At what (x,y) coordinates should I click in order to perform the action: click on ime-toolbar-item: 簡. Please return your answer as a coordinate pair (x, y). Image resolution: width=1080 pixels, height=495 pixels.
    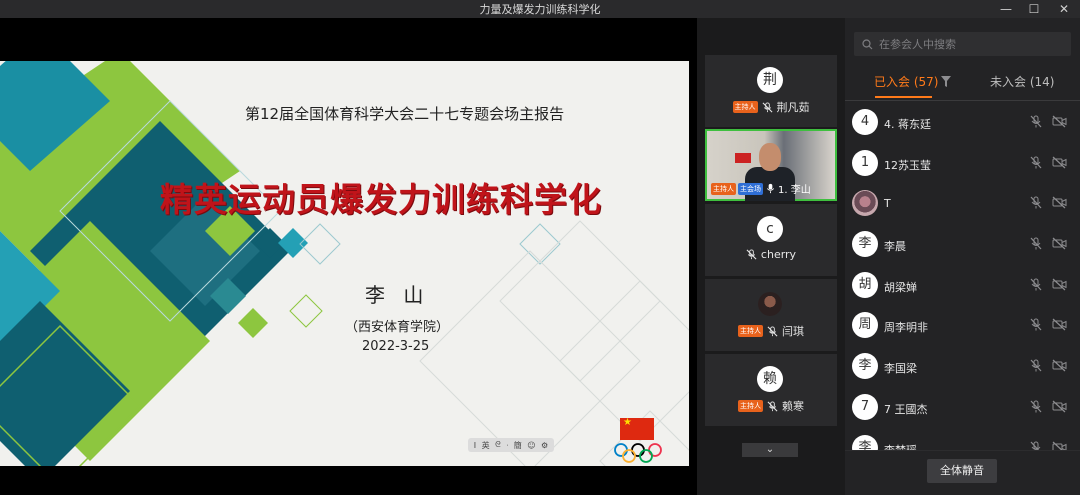
    Looking at the image, I should click on (518, 445).